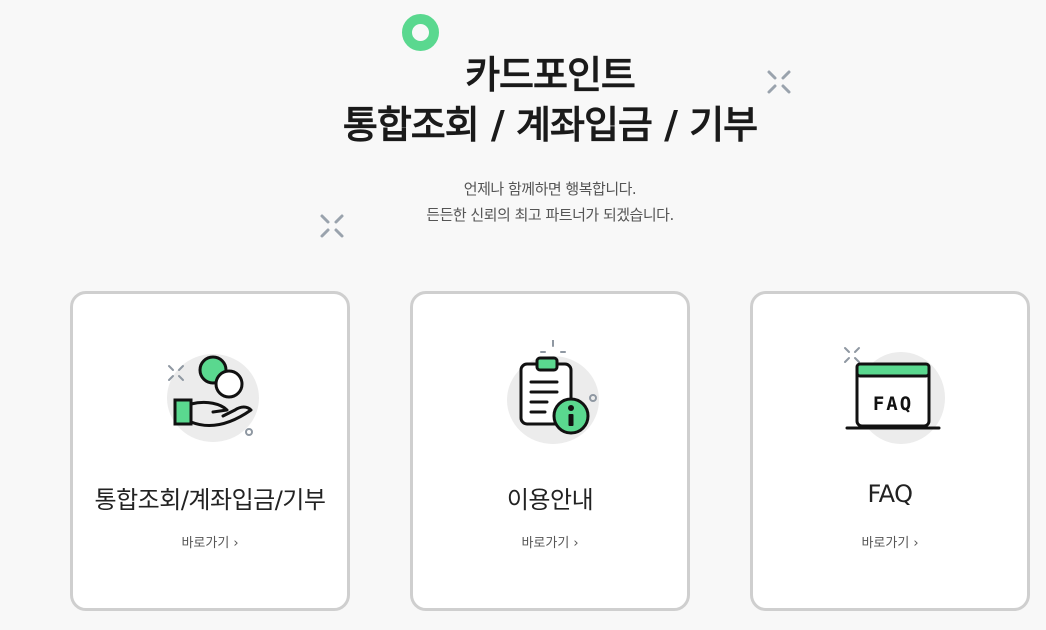 This screenshot has width=1046, height=630. Describe the element at coordinates (550, 500) in the screenshot. I see `card-label: 이용안내` at that location.